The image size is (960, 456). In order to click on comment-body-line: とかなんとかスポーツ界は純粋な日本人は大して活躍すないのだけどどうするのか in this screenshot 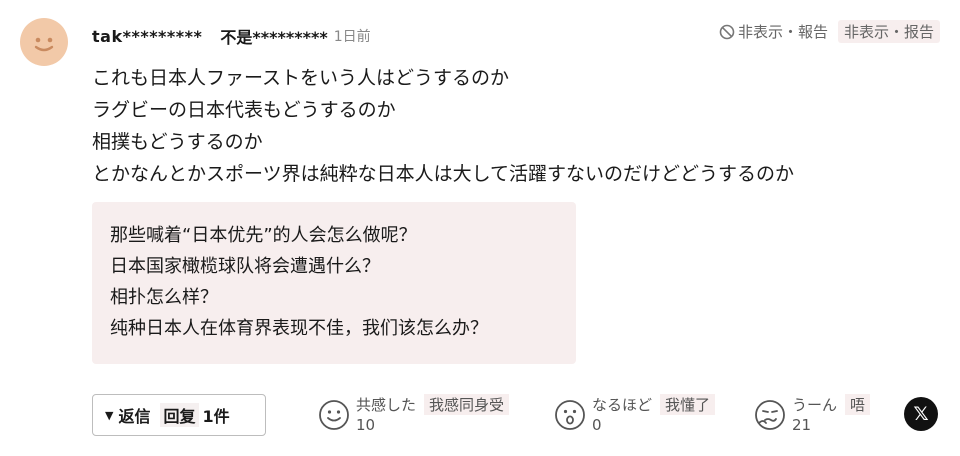, I will do `click(443, 174)`.